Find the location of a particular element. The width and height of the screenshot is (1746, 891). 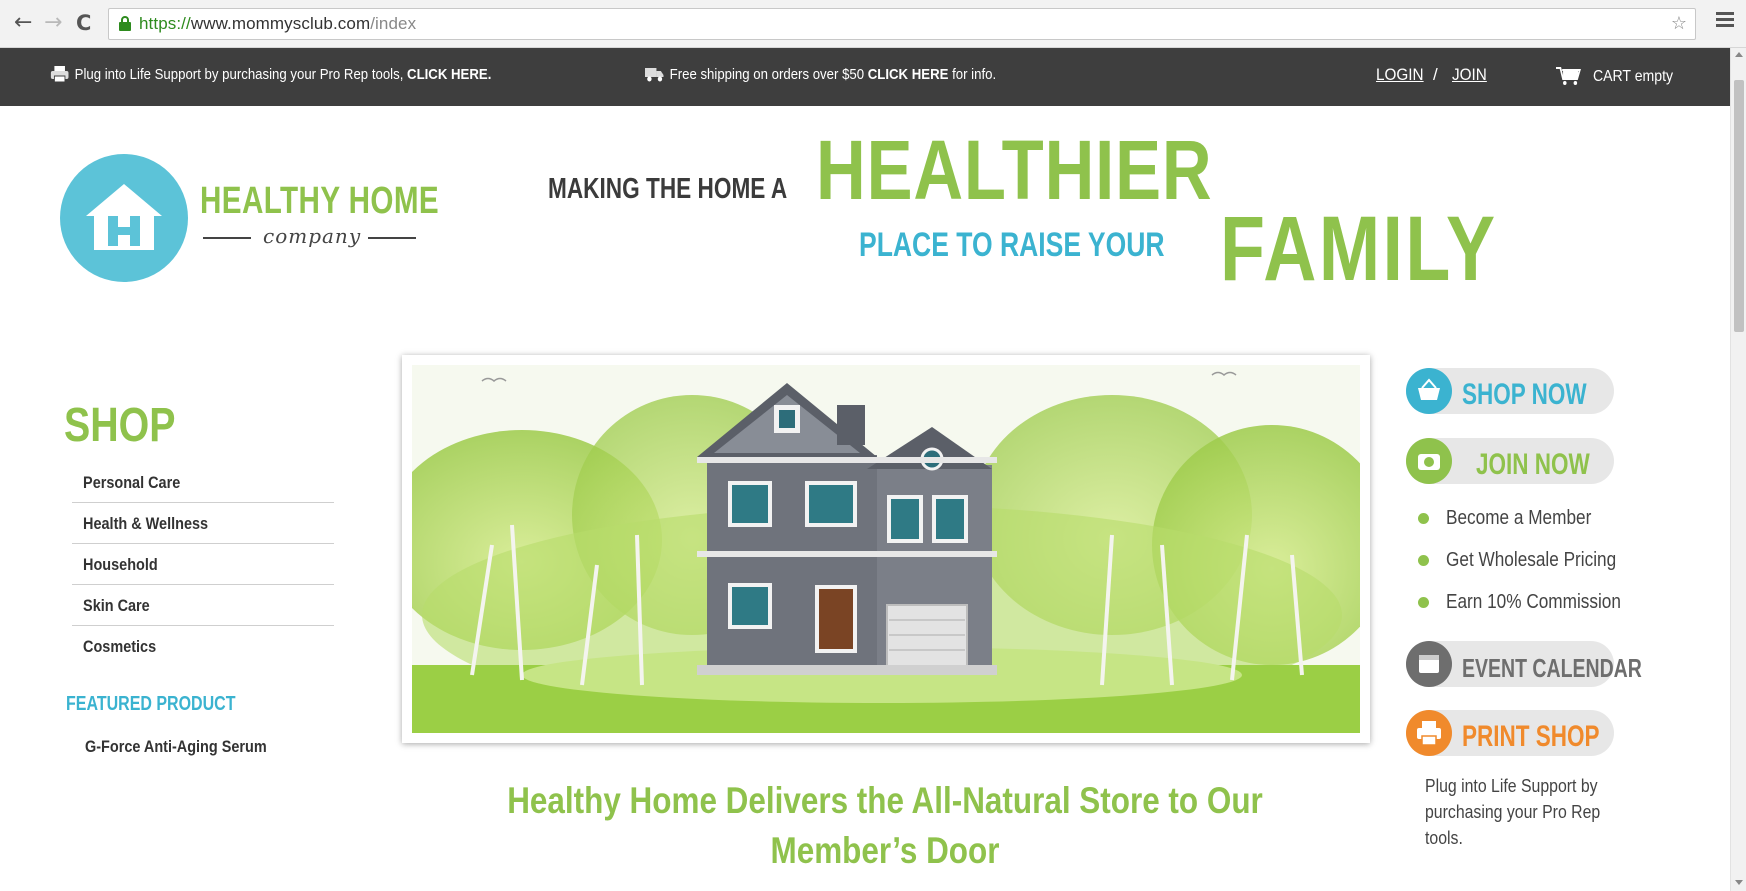

category-cosmetics: Cosmetics is located at coordinates (183, 641).